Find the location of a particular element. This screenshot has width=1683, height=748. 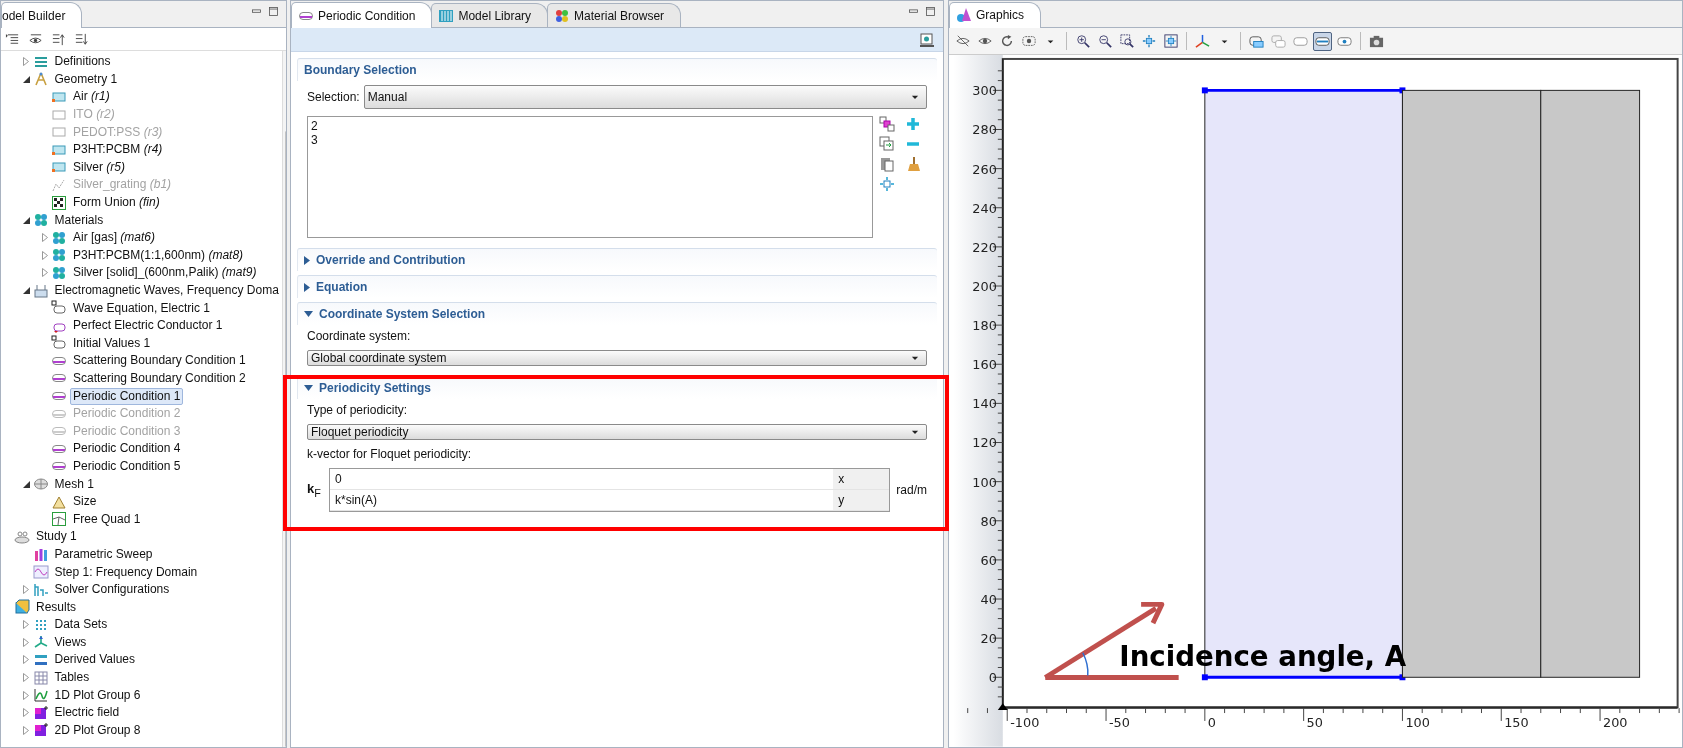

add-icon is located at coordinates (913, 124).